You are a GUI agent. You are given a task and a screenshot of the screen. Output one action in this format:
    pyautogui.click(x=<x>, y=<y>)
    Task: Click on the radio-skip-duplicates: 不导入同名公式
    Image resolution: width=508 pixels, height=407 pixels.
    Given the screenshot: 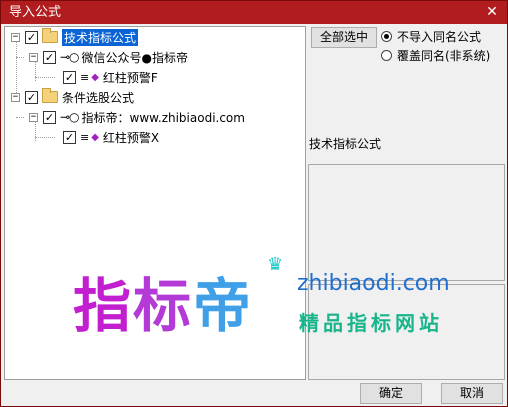 What is the action you would take?
    pyautogui.click(x=431, y=36)
    